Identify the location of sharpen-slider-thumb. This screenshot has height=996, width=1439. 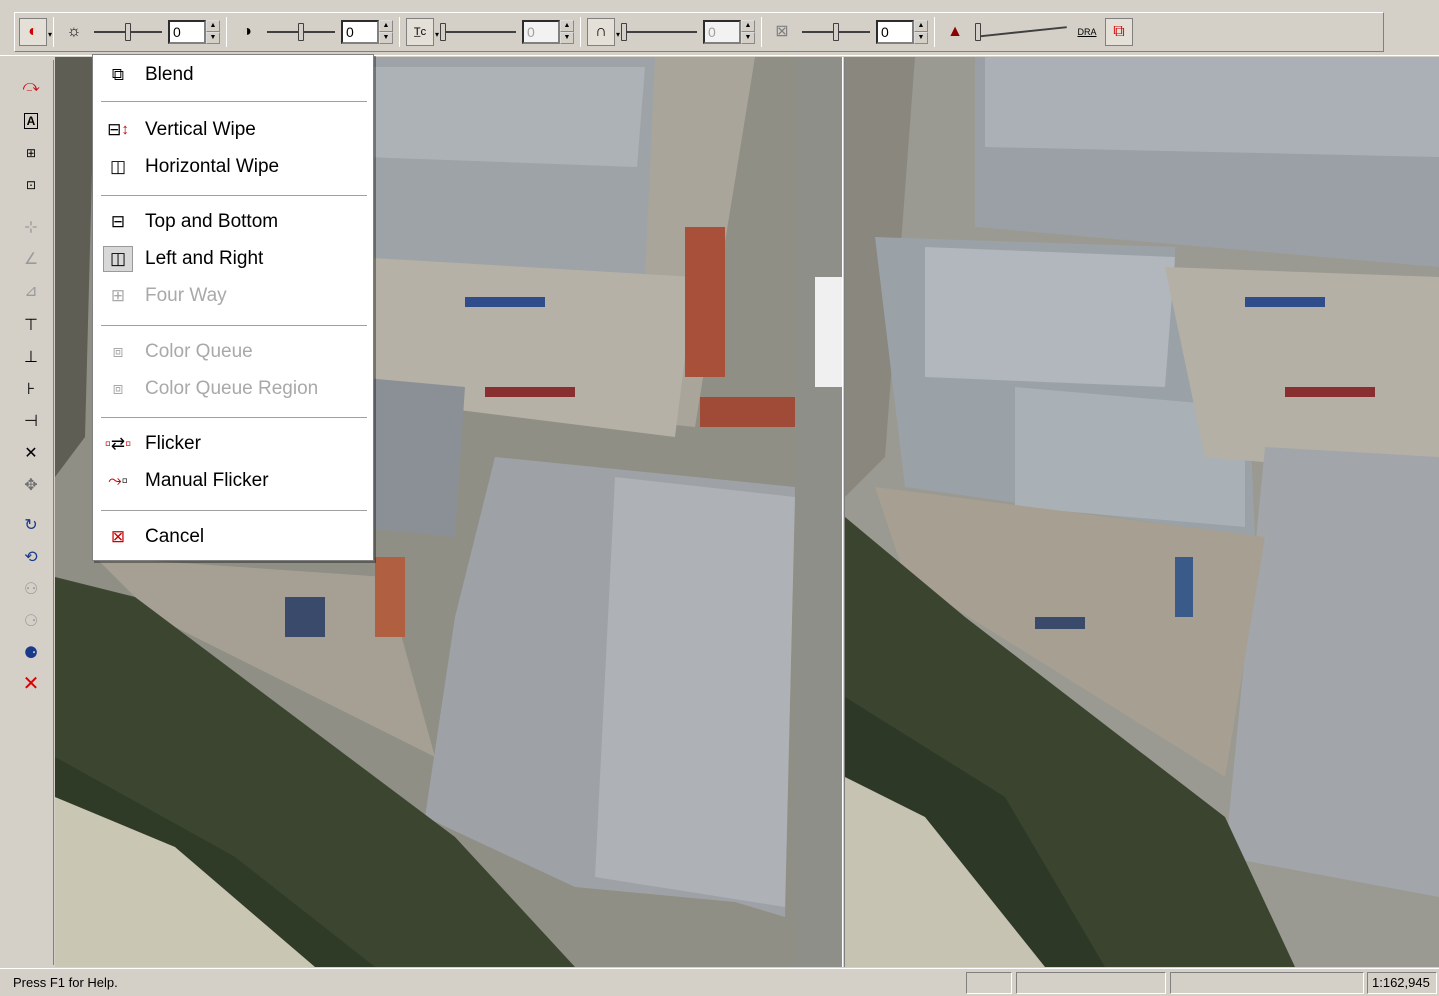
(836, 32).